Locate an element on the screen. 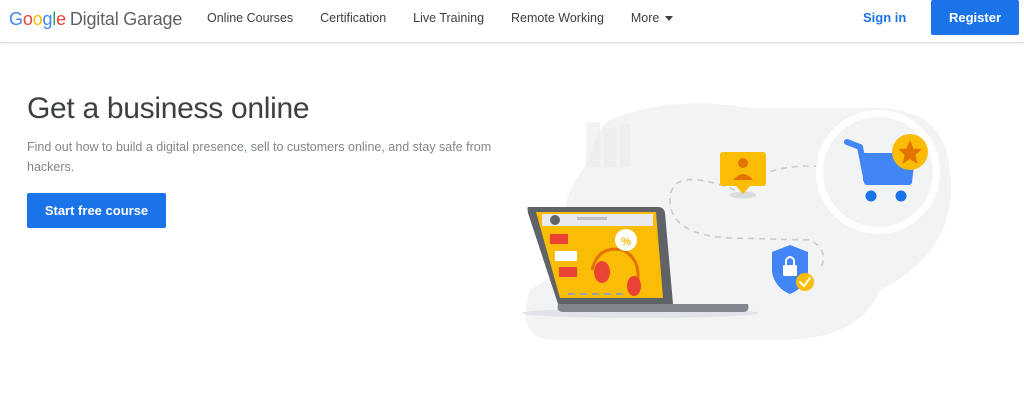  register-button: Register is located at coordinates (975, 17).